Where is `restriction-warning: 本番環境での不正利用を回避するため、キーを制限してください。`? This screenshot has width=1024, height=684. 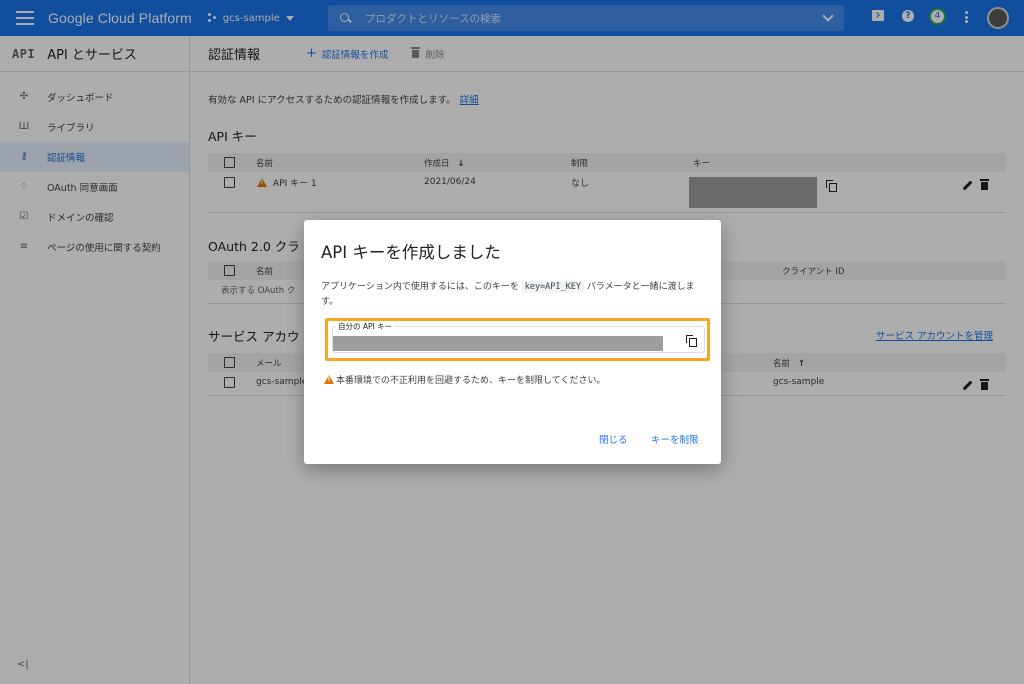 restriction-warning: 本番環境での不正利用を回避するため、キーを制限してください。 is located at coordinates (464, 379).